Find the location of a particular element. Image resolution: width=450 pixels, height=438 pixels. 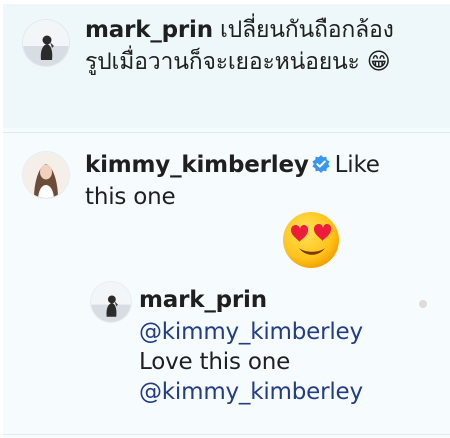

comment-text: this one is located at coordinates (130, 197).